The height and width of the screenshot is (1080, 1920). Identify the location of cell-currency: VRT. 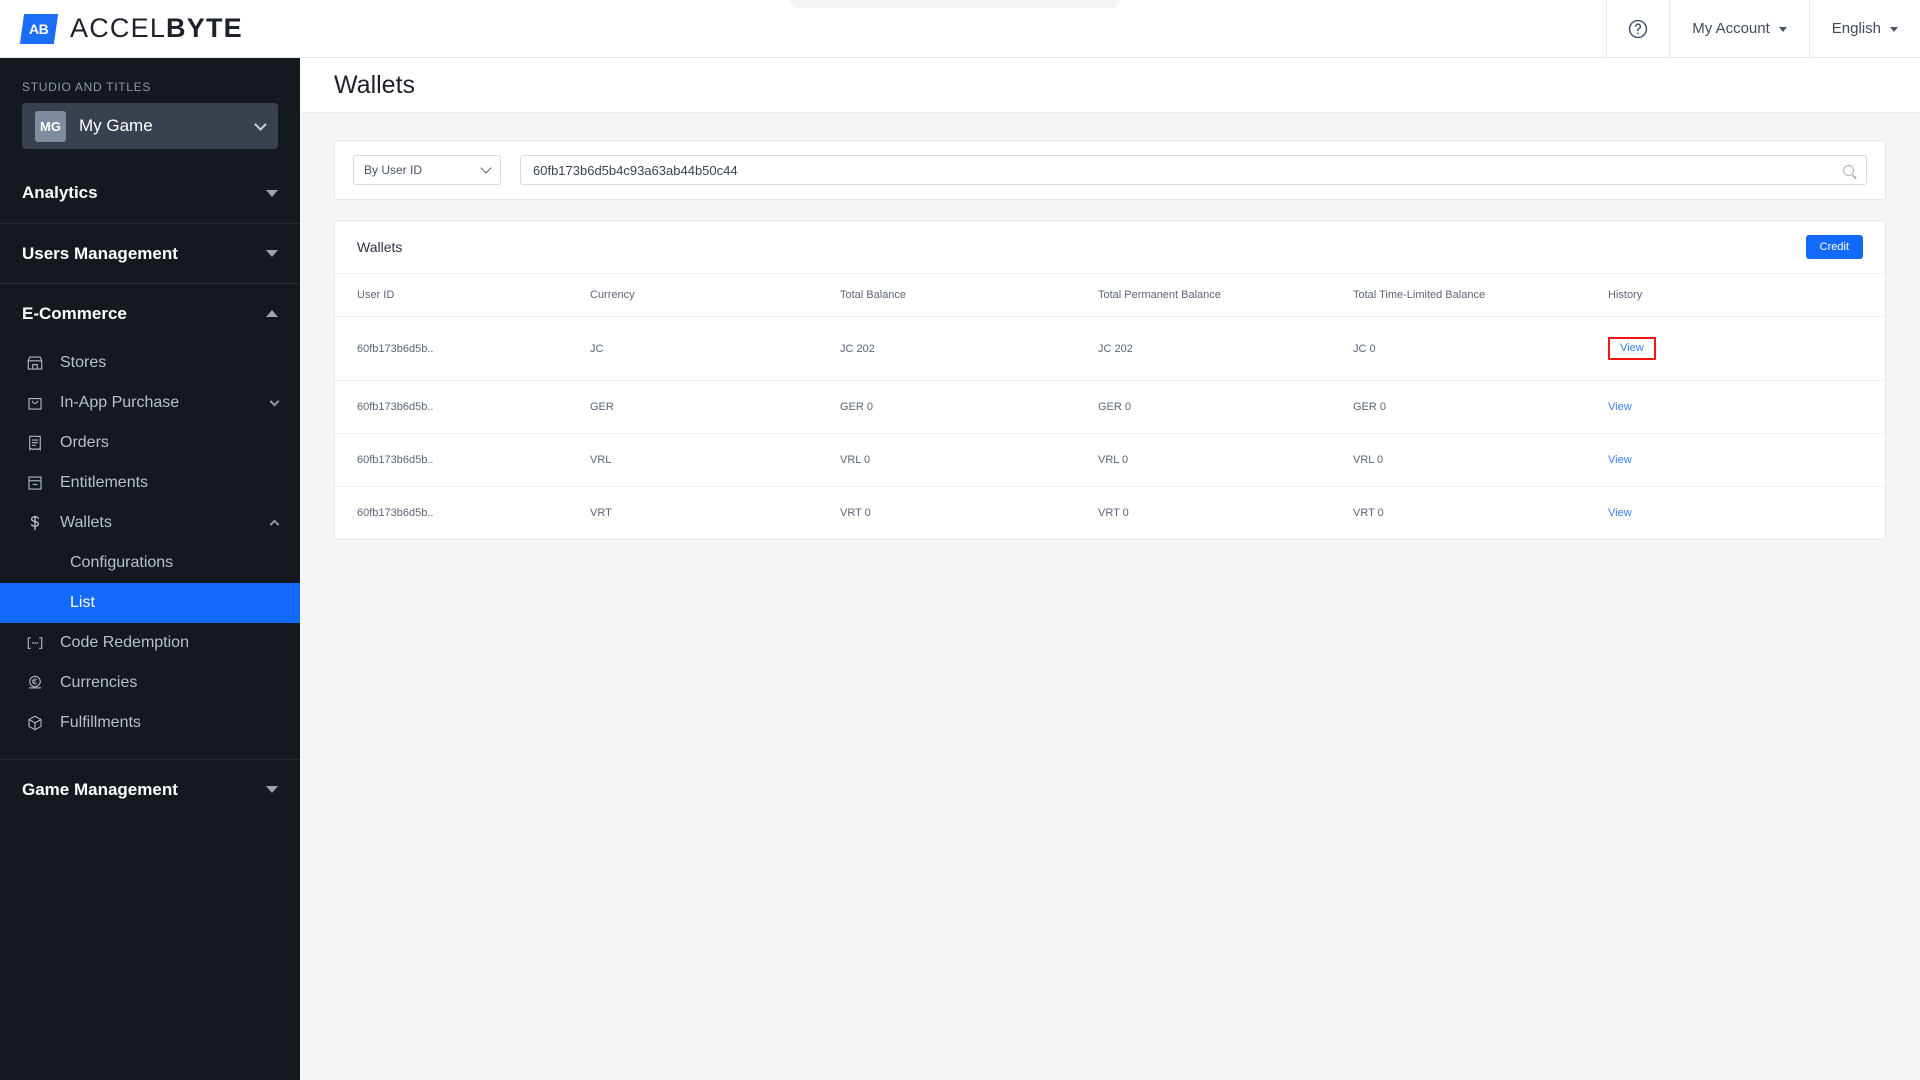
(601, 513).